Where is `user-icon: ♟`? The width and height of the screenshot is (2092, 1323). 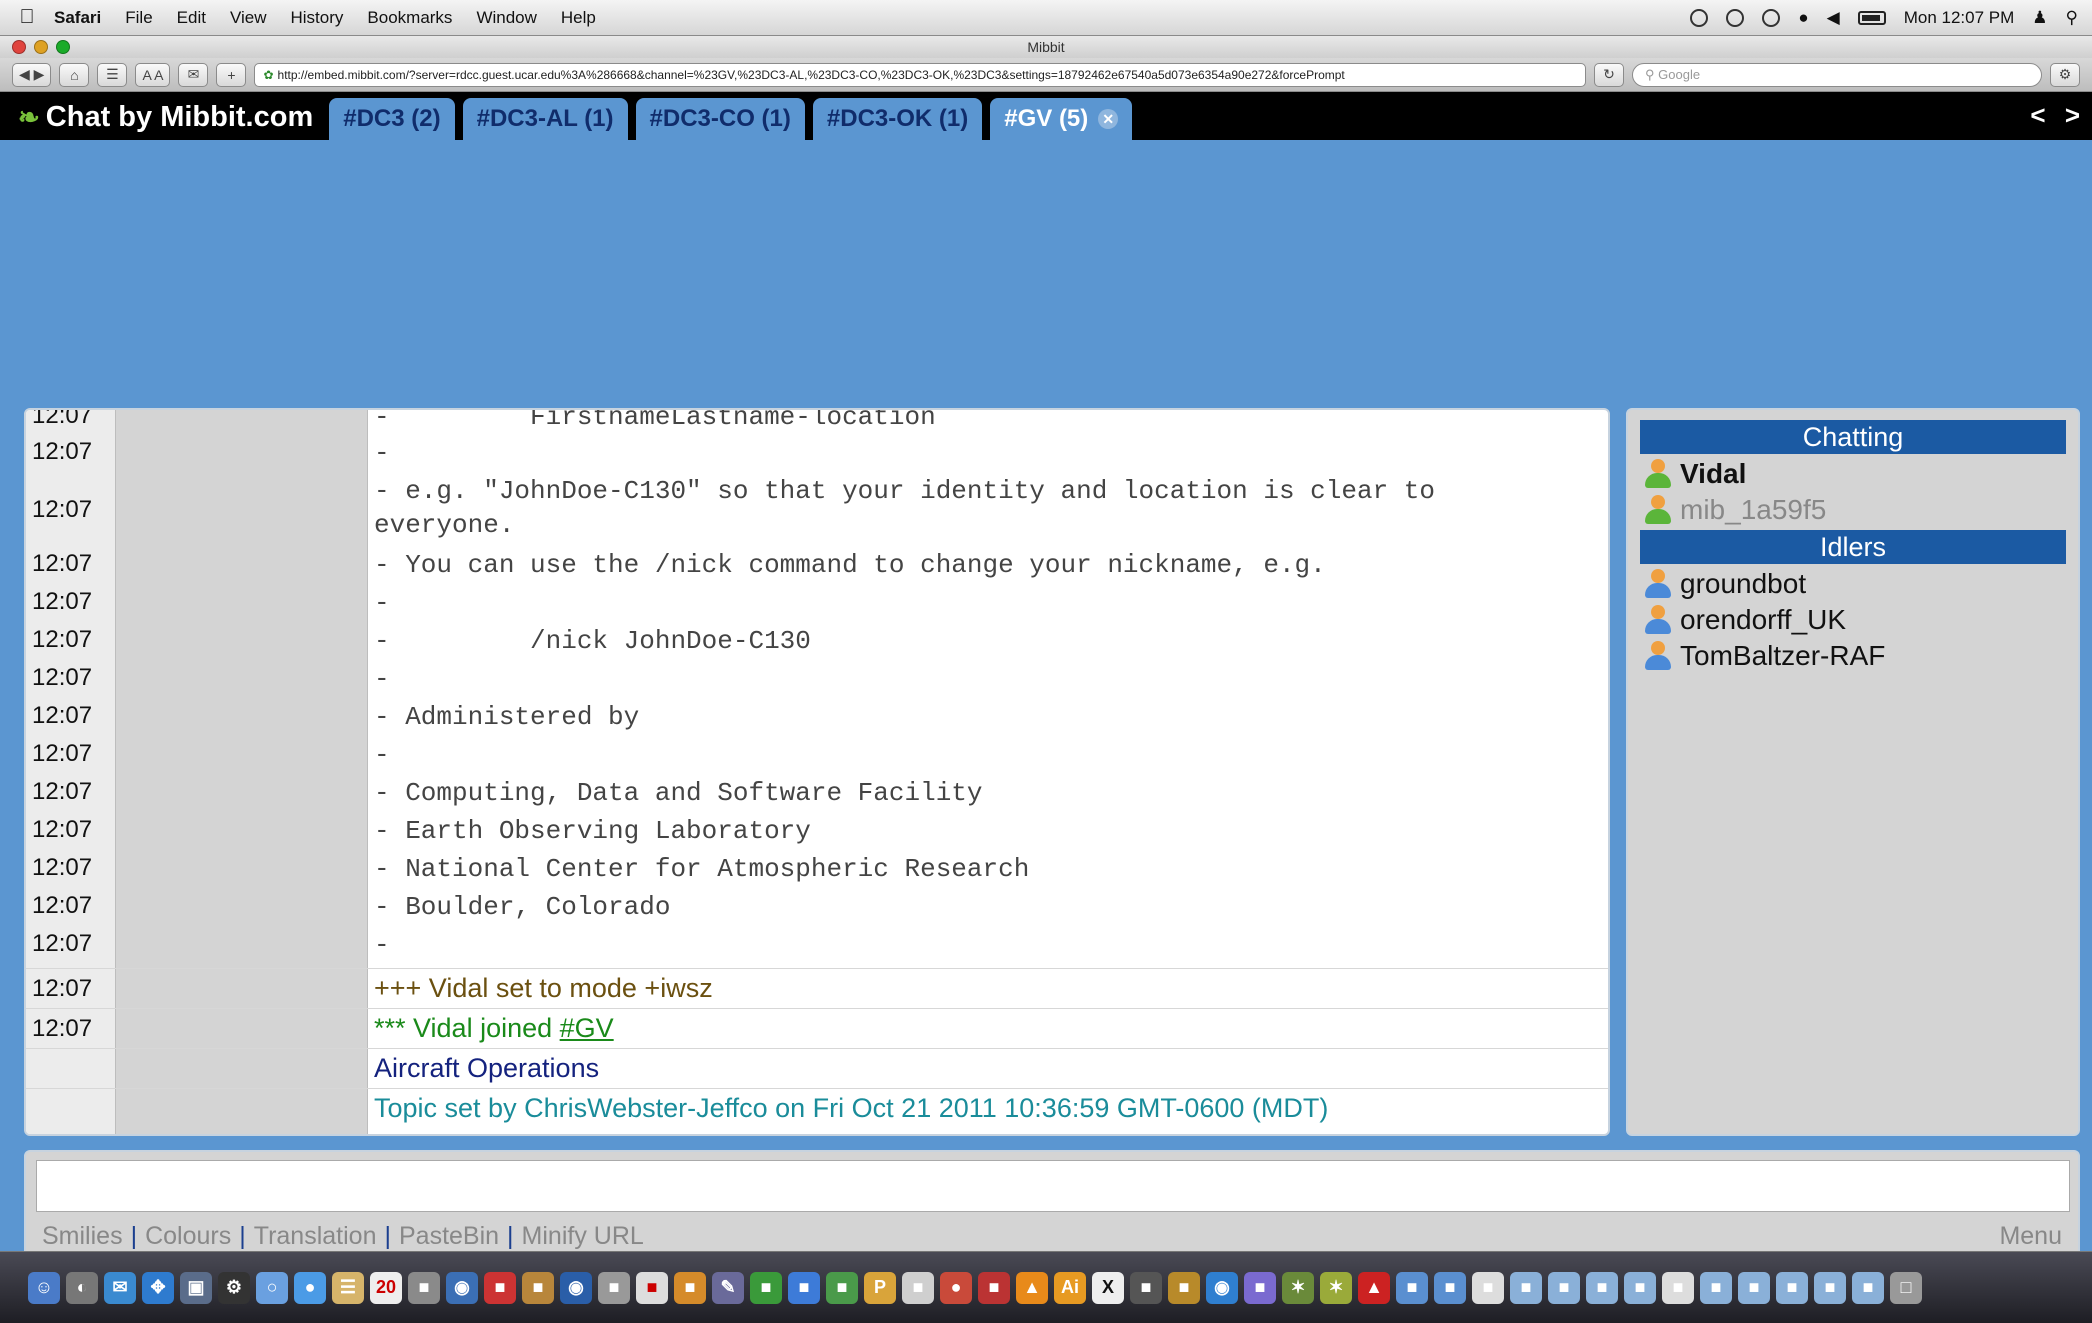 user-icon: ♟ is located at coordinates (2039, 18).